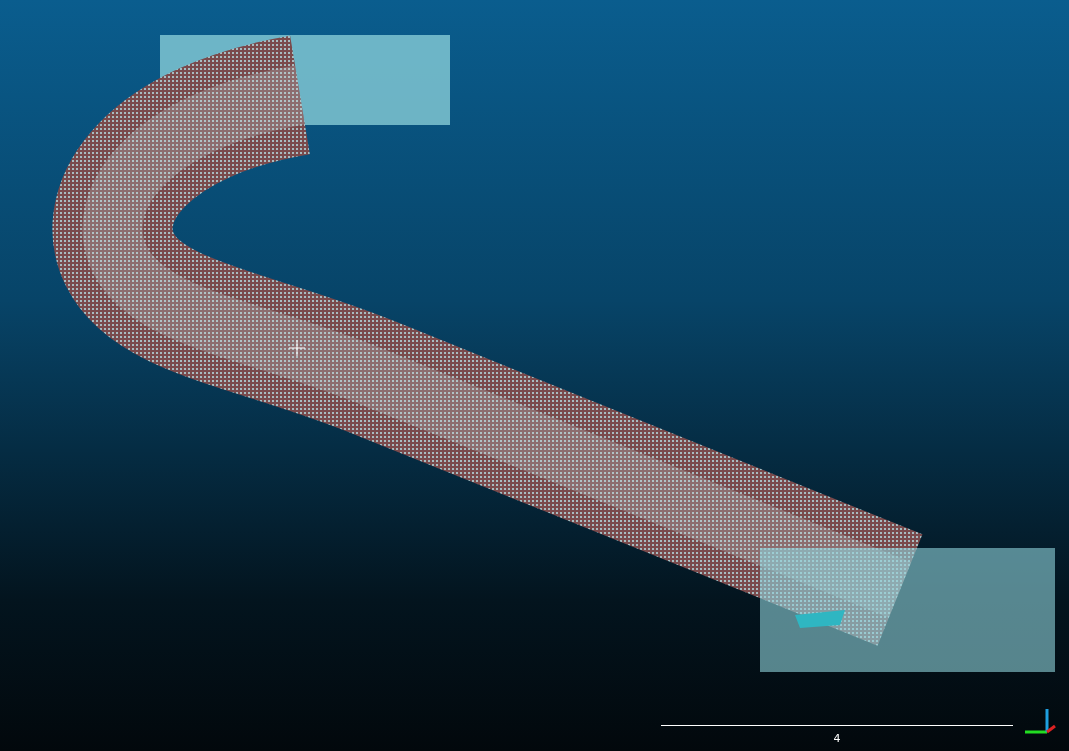 The height and width of the screenshot is (751, 1069). Describe the element at coordinates (837, 738) in the screenshot. I see `scale-label: 4` at that location.